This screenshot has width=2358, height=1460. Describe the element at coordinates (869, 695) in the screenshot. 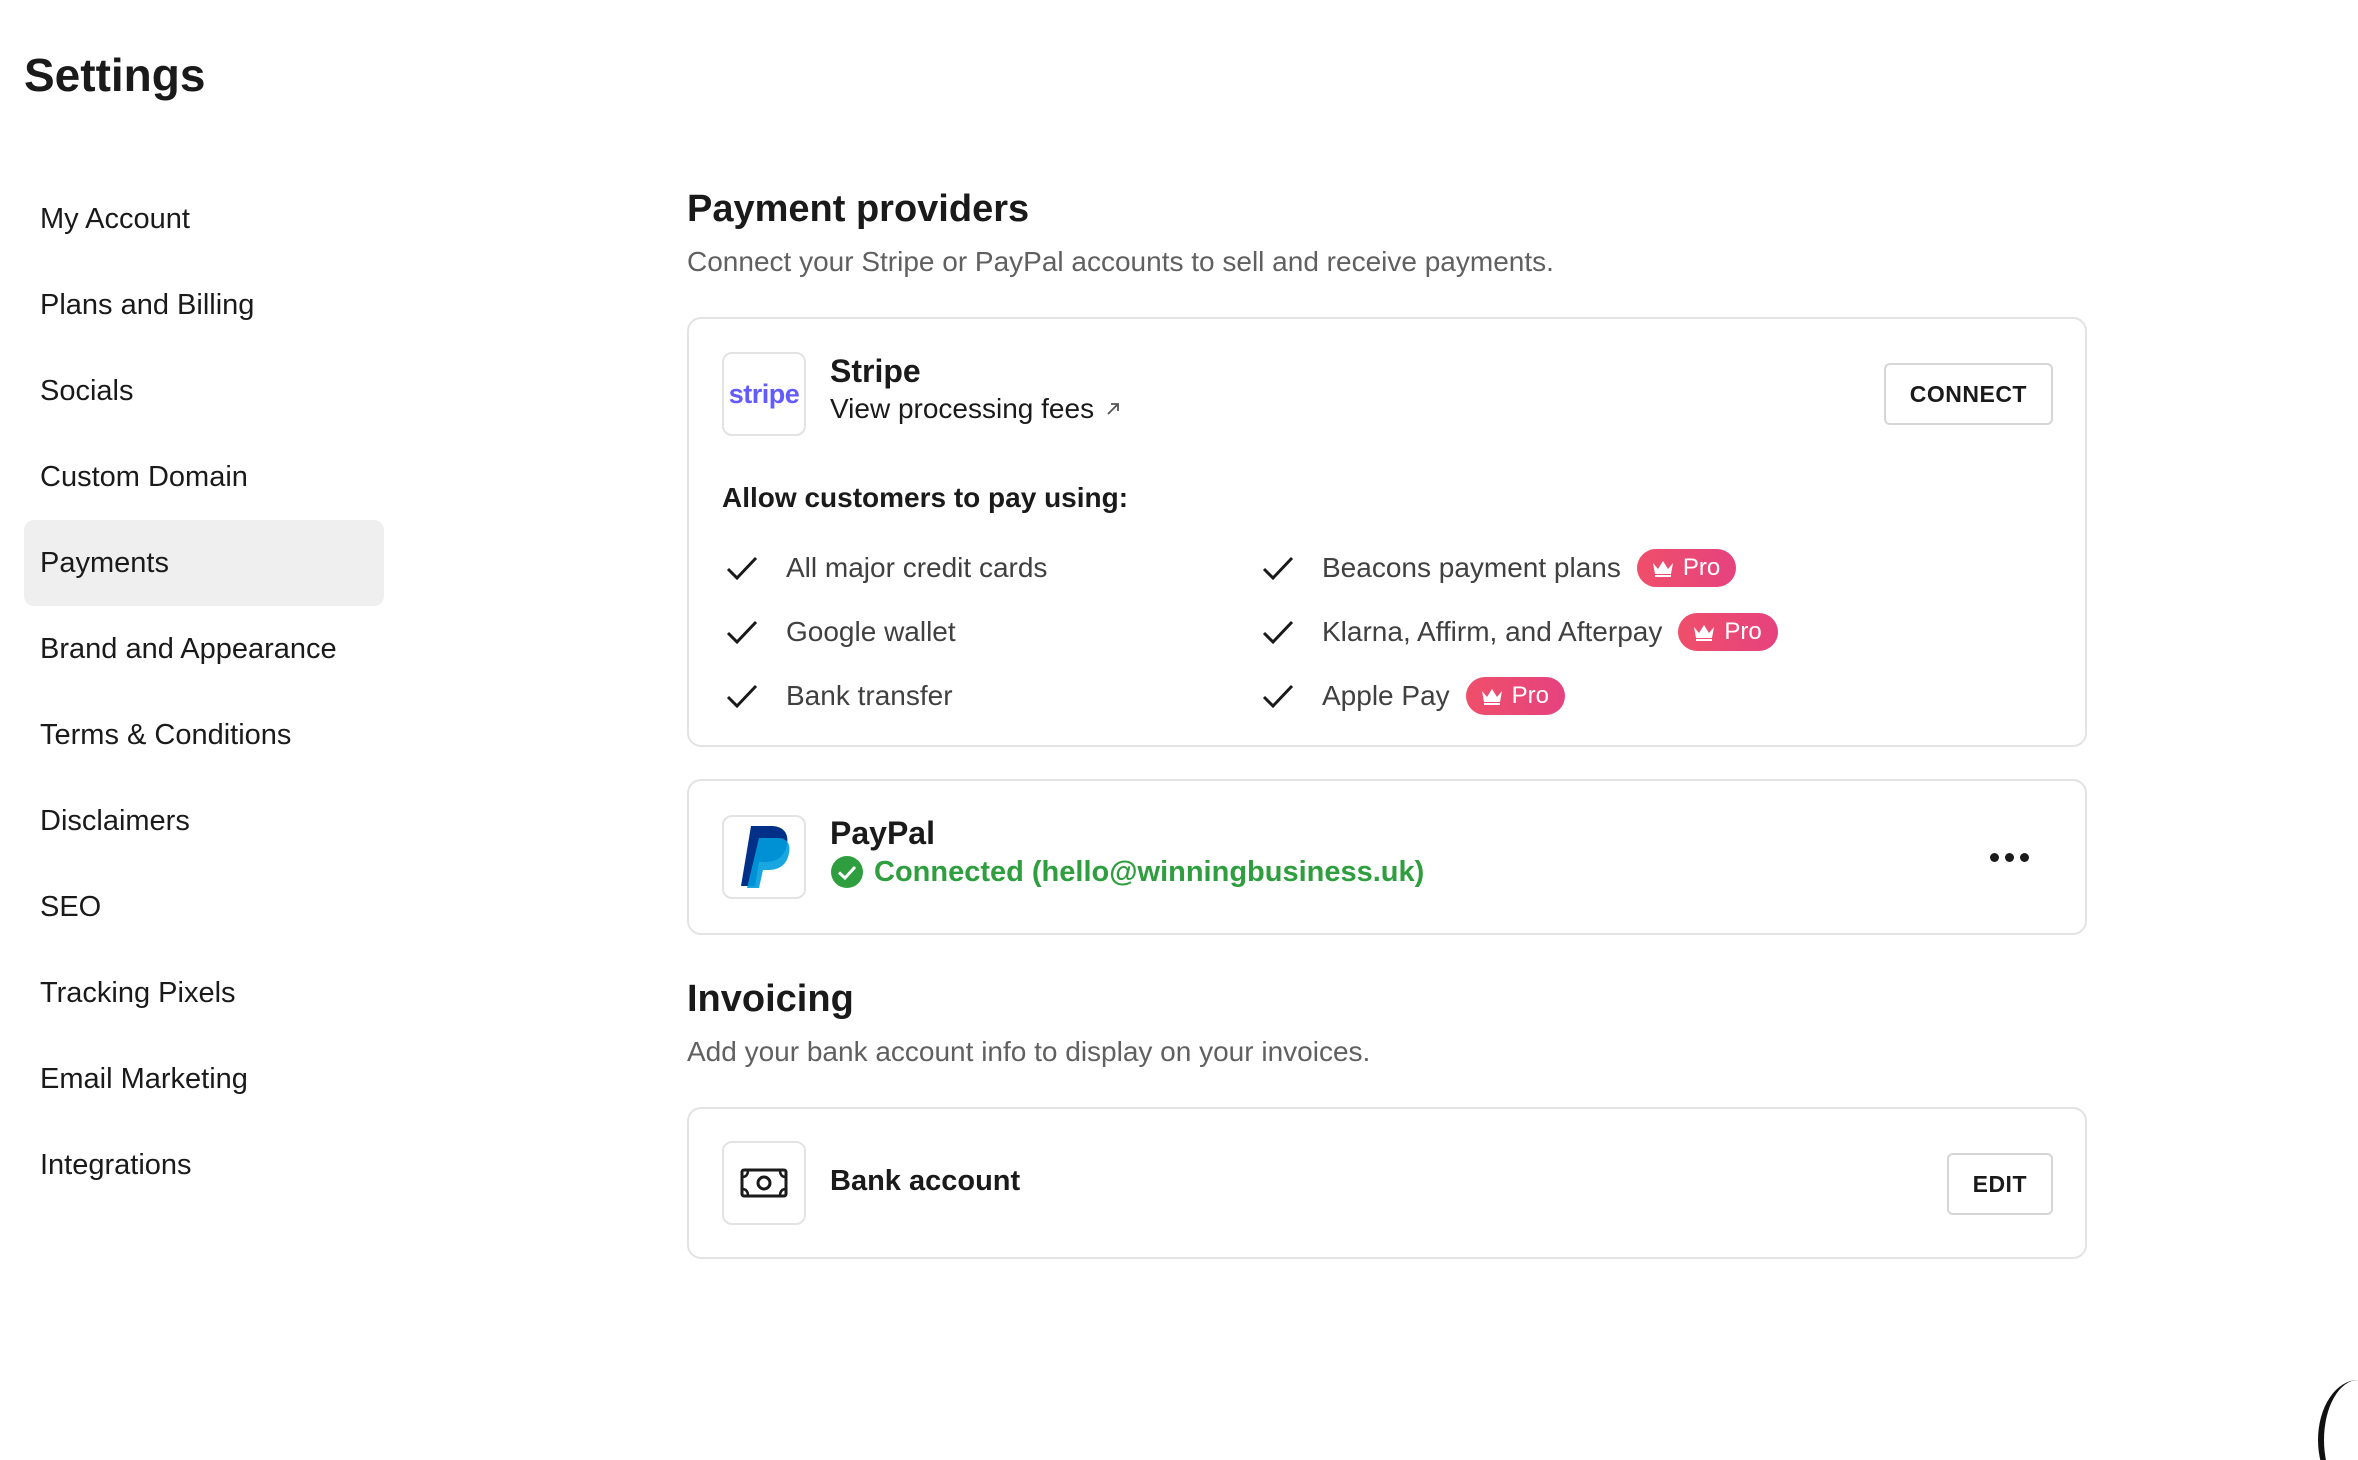

I see `method-label: Bank transfer` at that location.